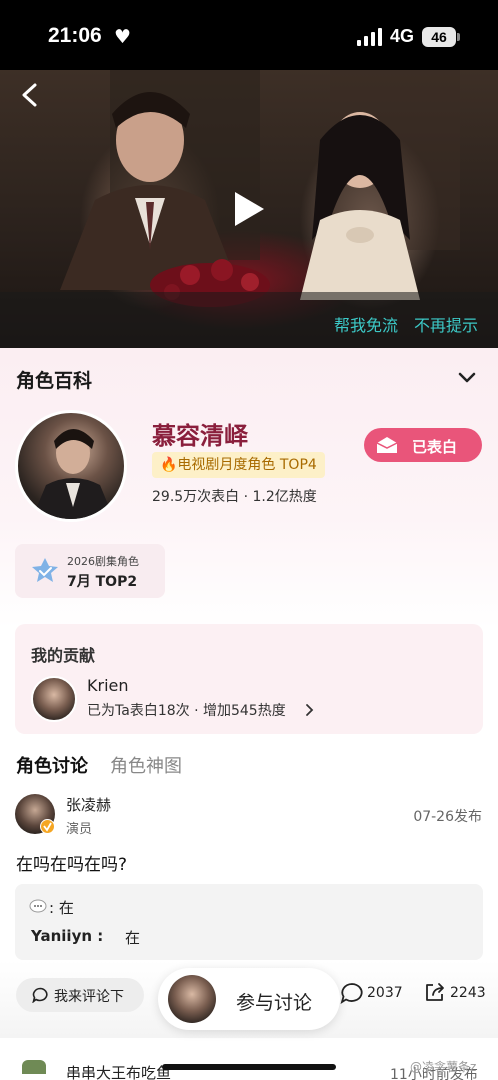 The height and width of the screenshot is (1080, 498). I want to click on reply-text: : 在, so click(61, 908).